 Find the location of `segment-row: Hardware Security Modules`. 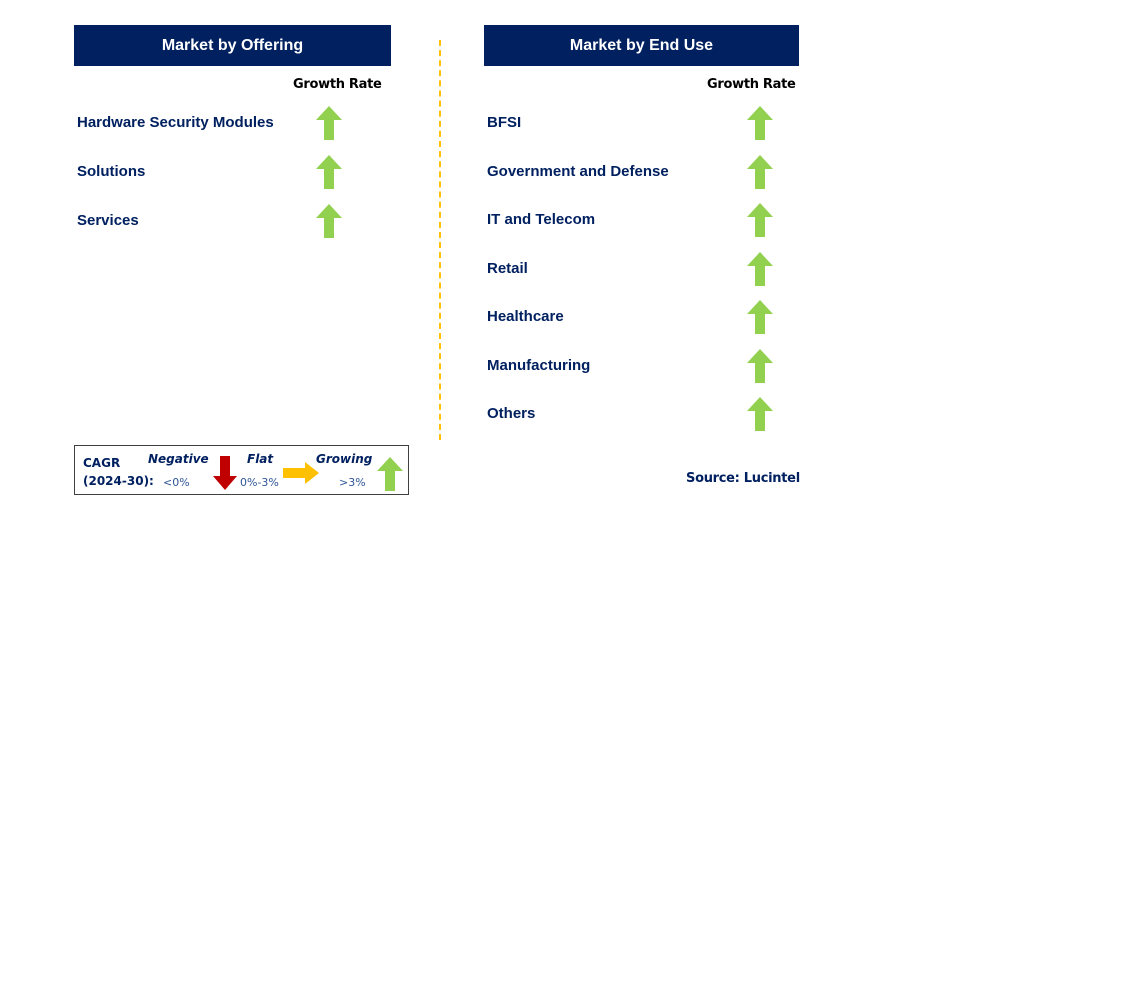

segment-row: Hardware Security Modules is located at coordinates (211, 124).